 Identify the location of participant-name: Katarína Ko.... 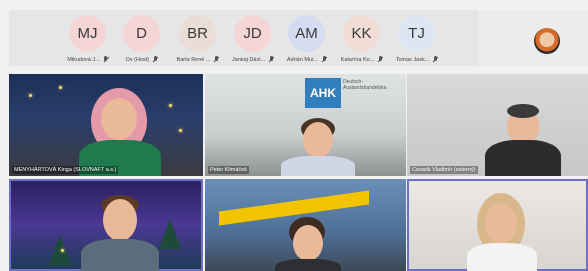
(357, 59).